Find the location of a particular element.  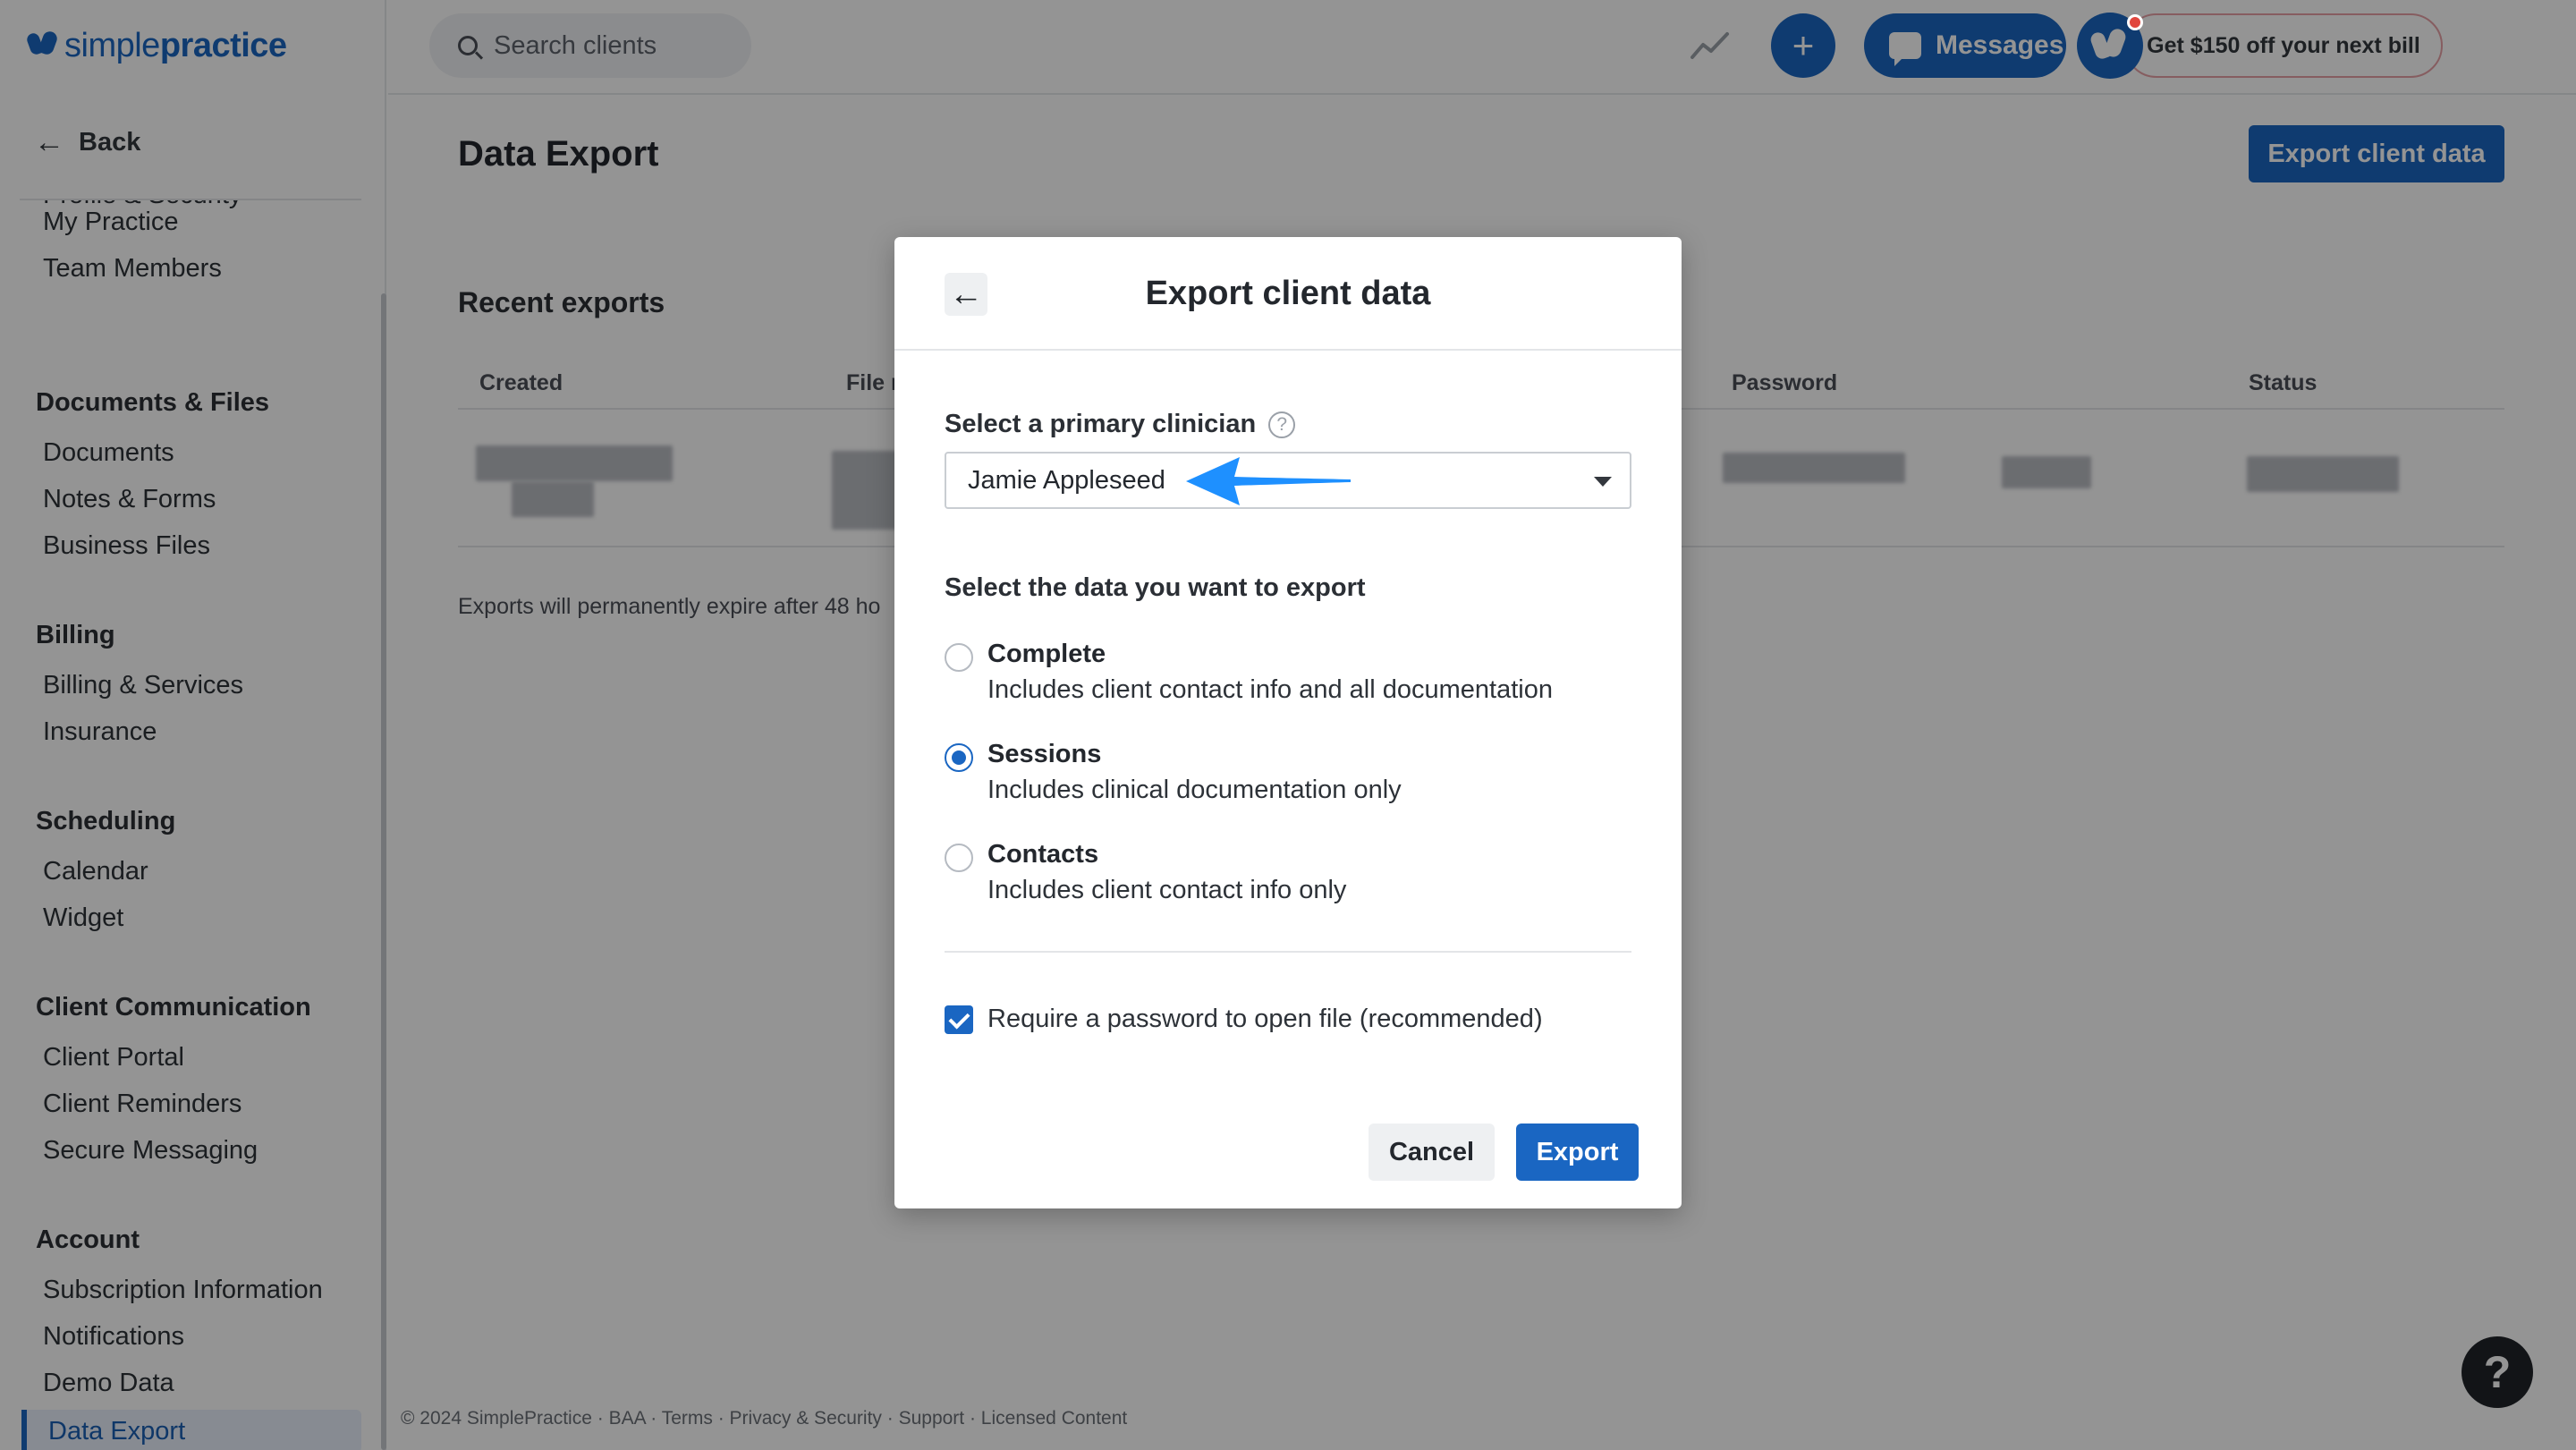

modal-back-button: ← is located at coordinates (966, 294).